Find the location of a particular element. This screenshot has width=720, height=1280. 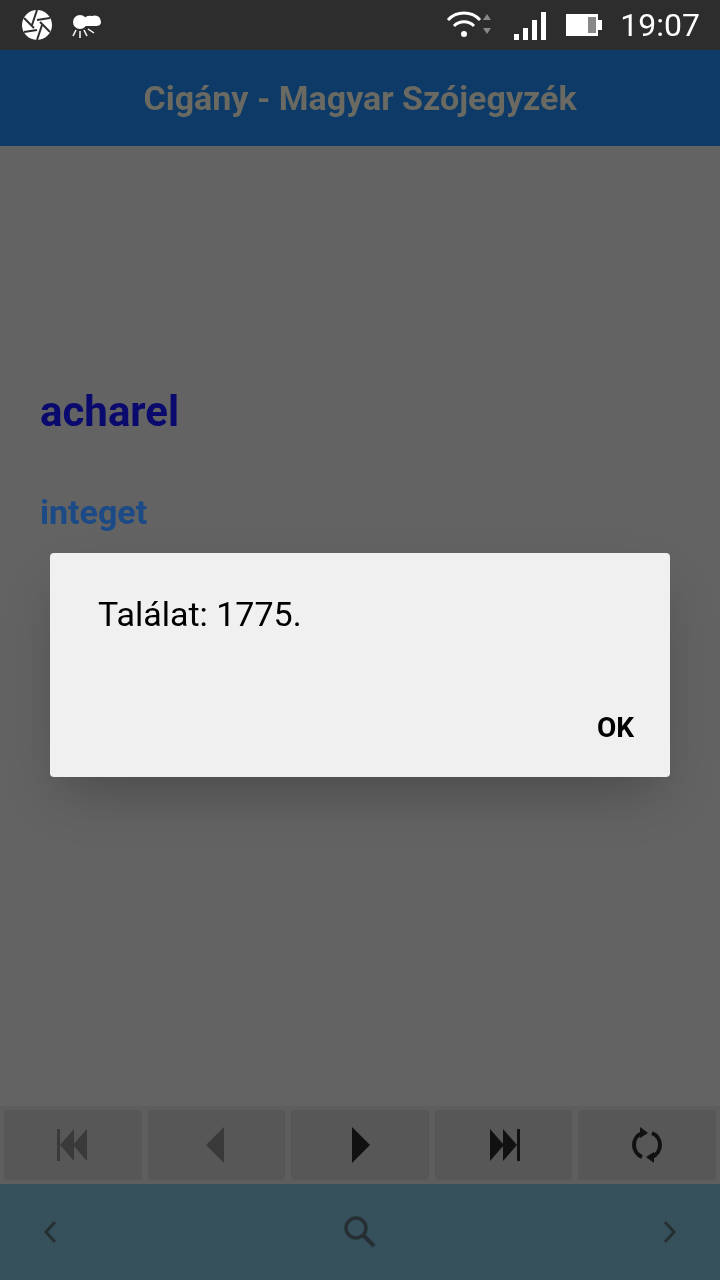

entry-word: acharel is located at coordinates (110, 412).